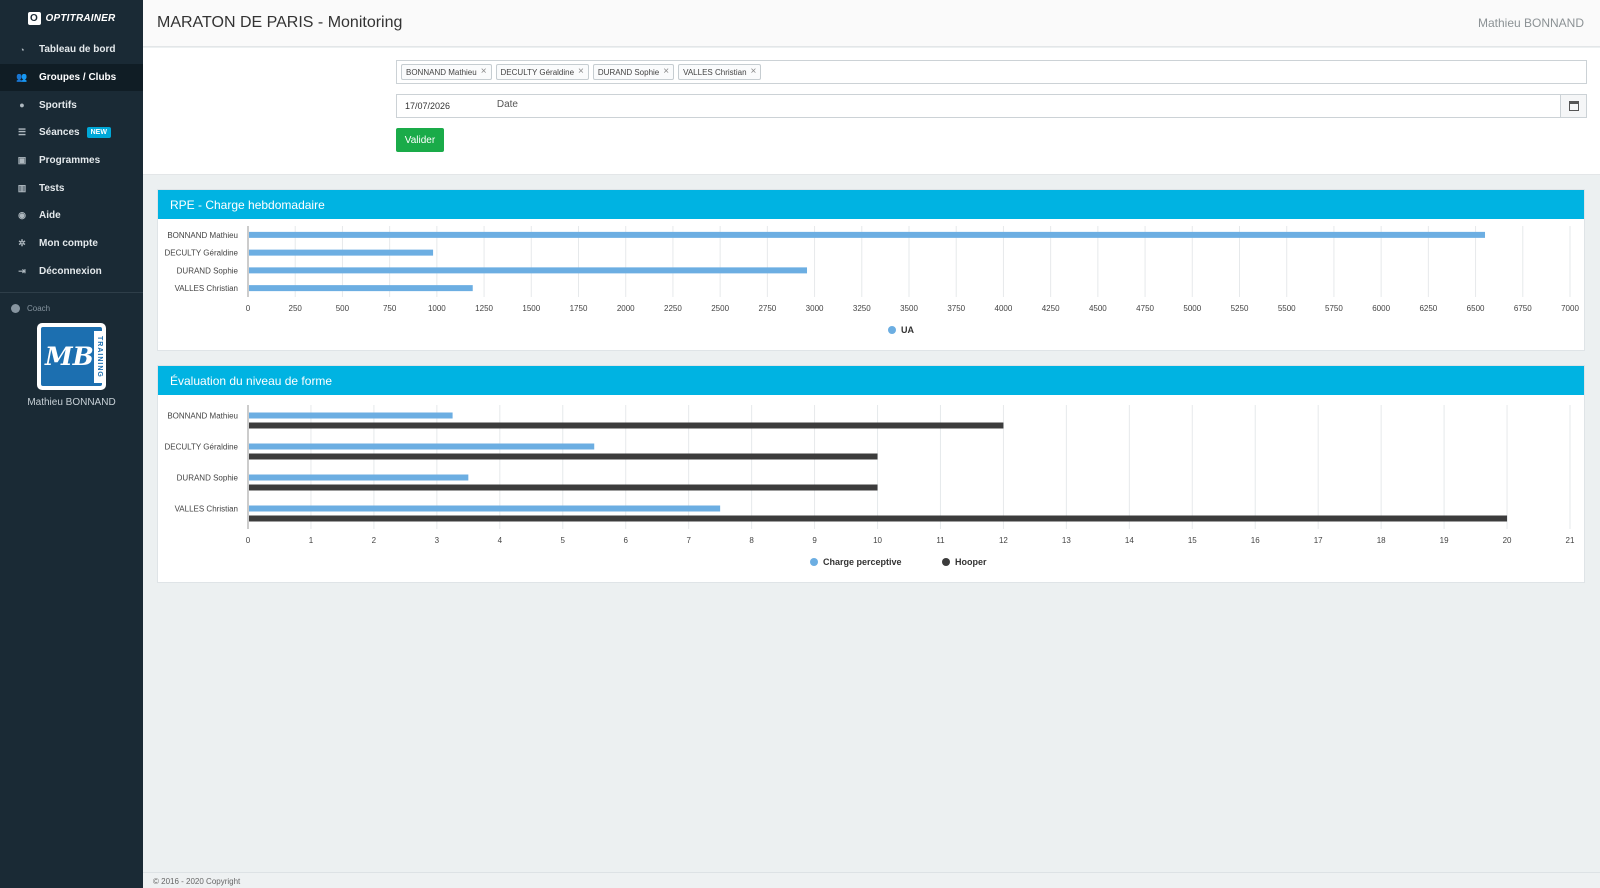 This screenshot has width=1600, height=888. What do you see at coordinates (1334, 308) in the screenshot?
I see `x-tick-label: 5750` at bounding box center [1334, 308].